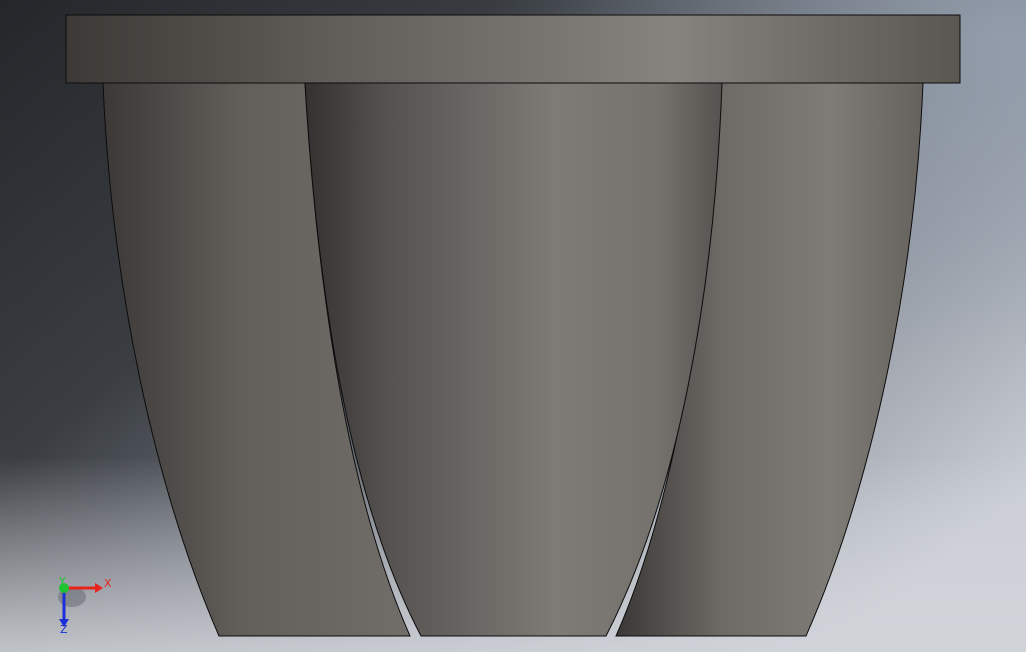 This screenshot has width=1026, height=652. What do you see at coordinates (64, 629) in the screenshot?
I see `triad-z-label: Z` at bounding box center [64, 629].